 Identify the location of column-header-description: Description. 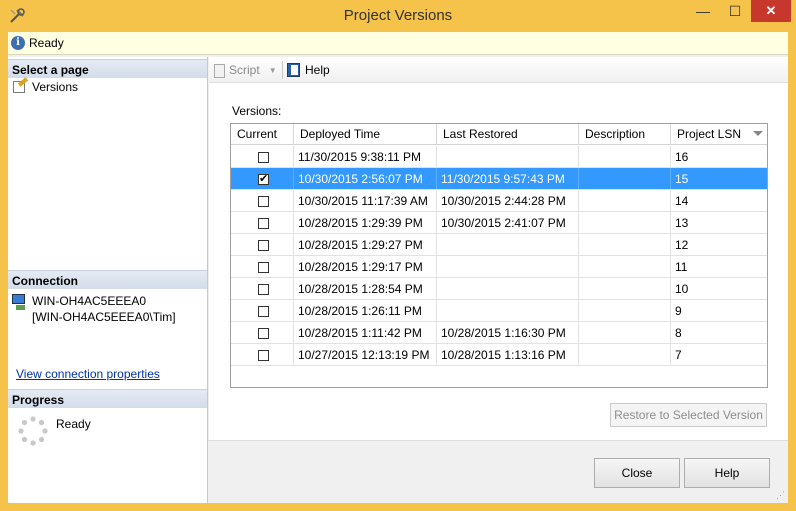
(625, 134).